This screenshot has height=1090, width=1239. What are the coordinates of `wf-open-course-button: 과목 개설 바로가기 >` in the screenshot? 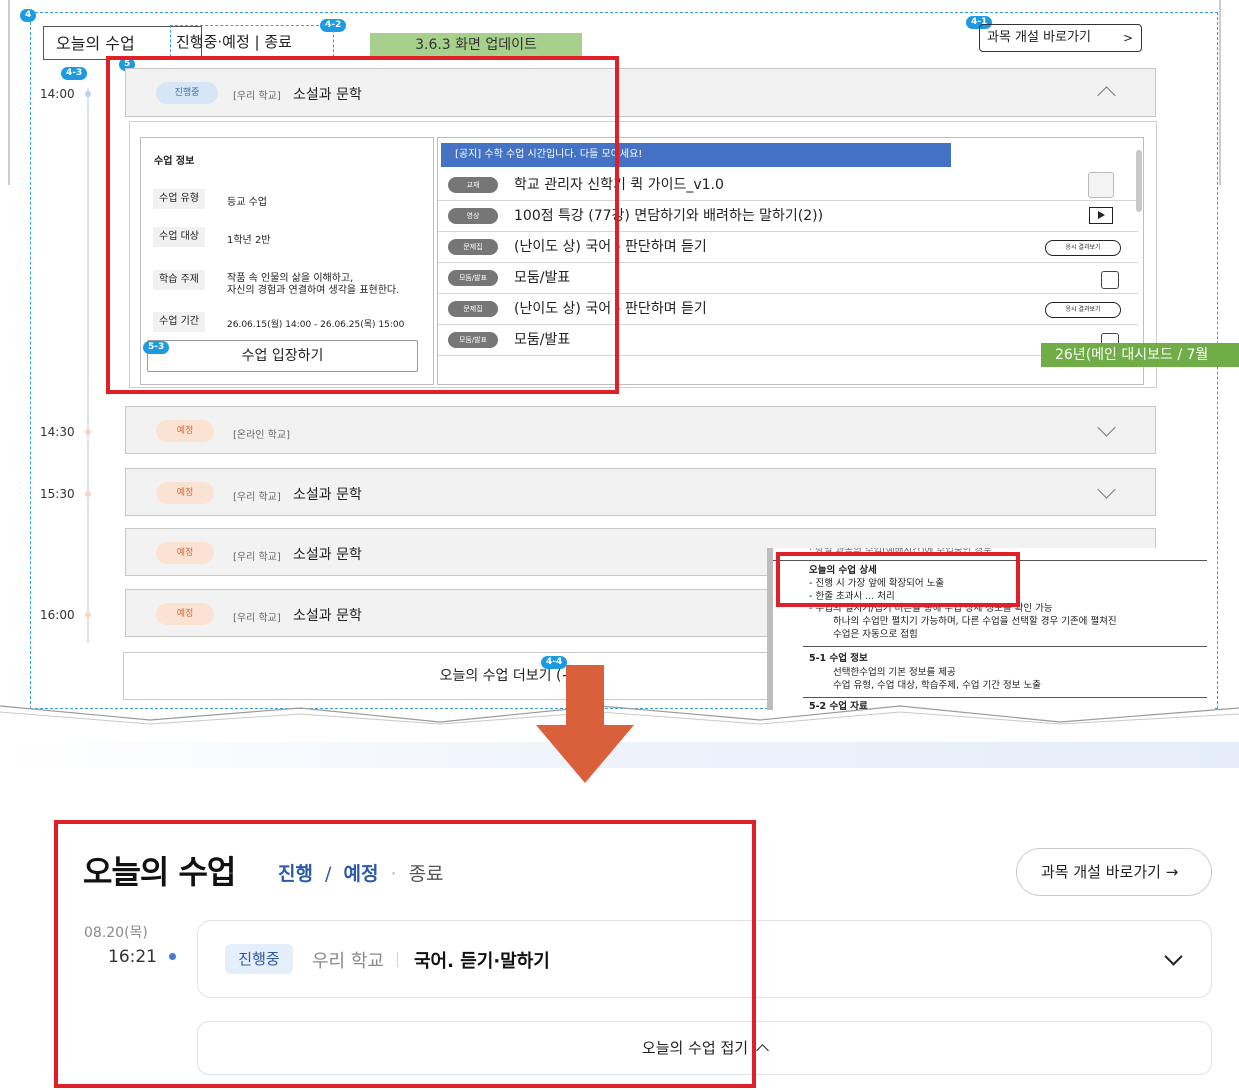 It's located at (1060, 38).